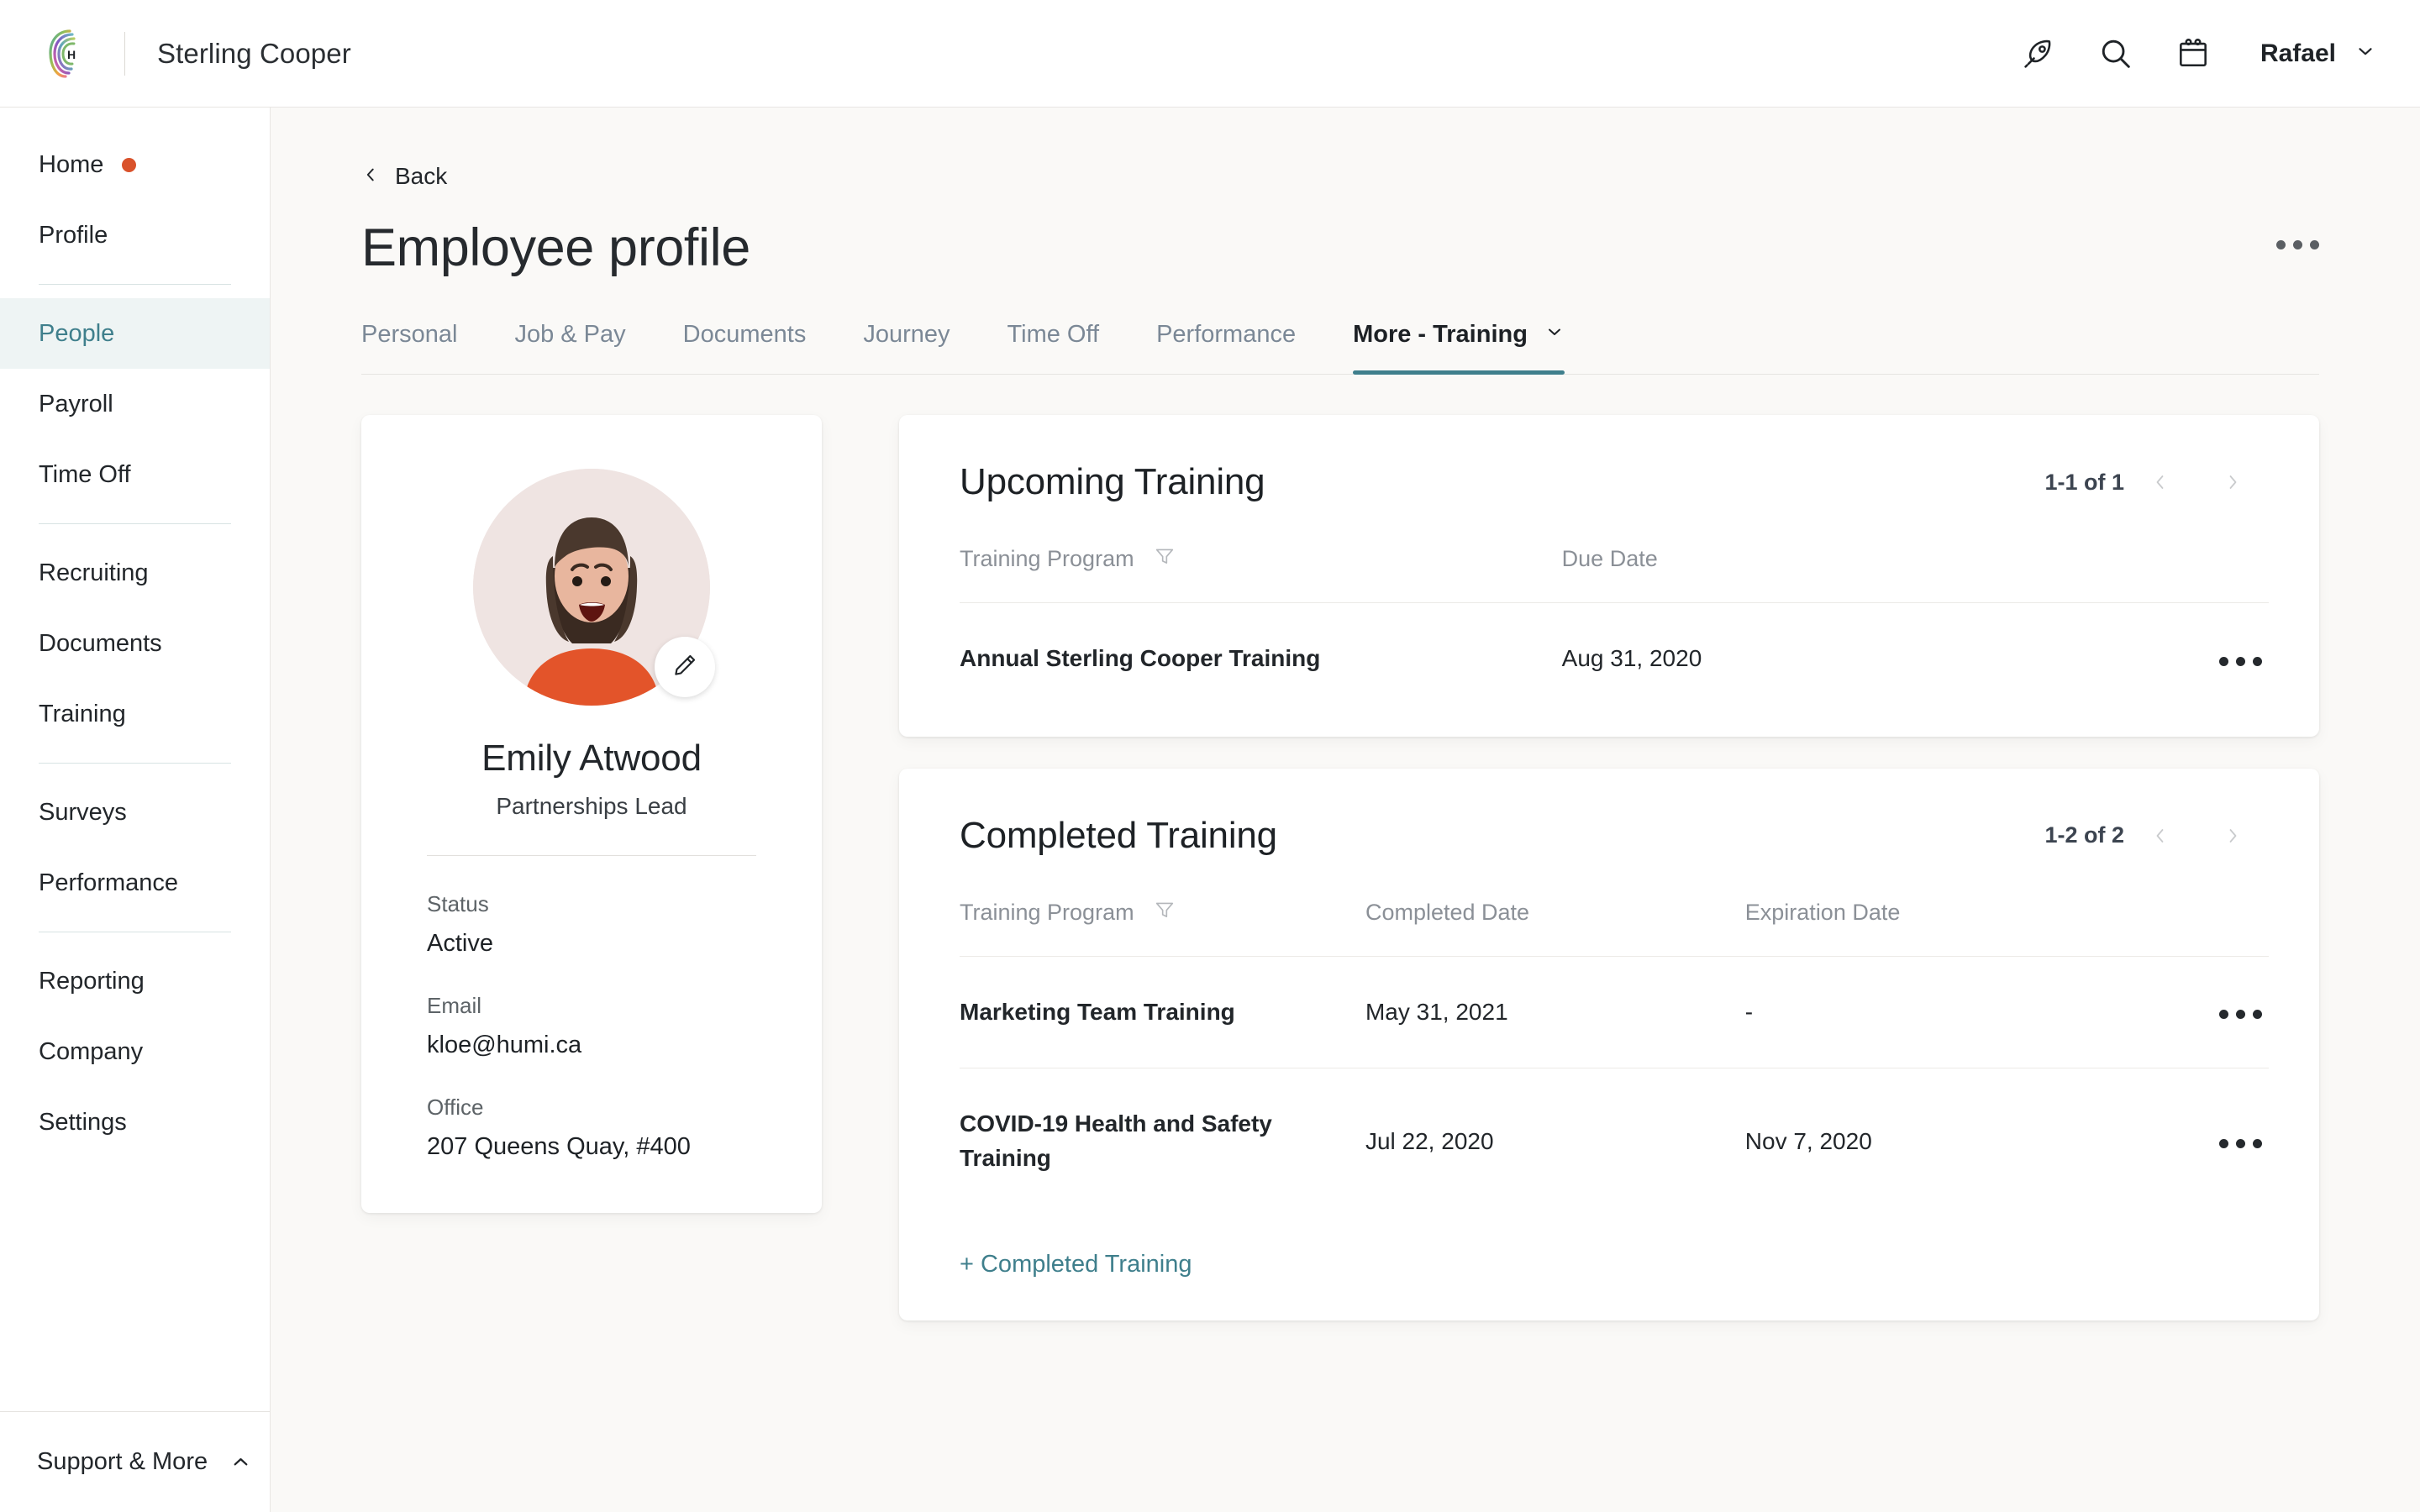 This screenshot has width=2420, height=1512. I want to click on sidebar-item-documents: Documents, so click(135, 643).